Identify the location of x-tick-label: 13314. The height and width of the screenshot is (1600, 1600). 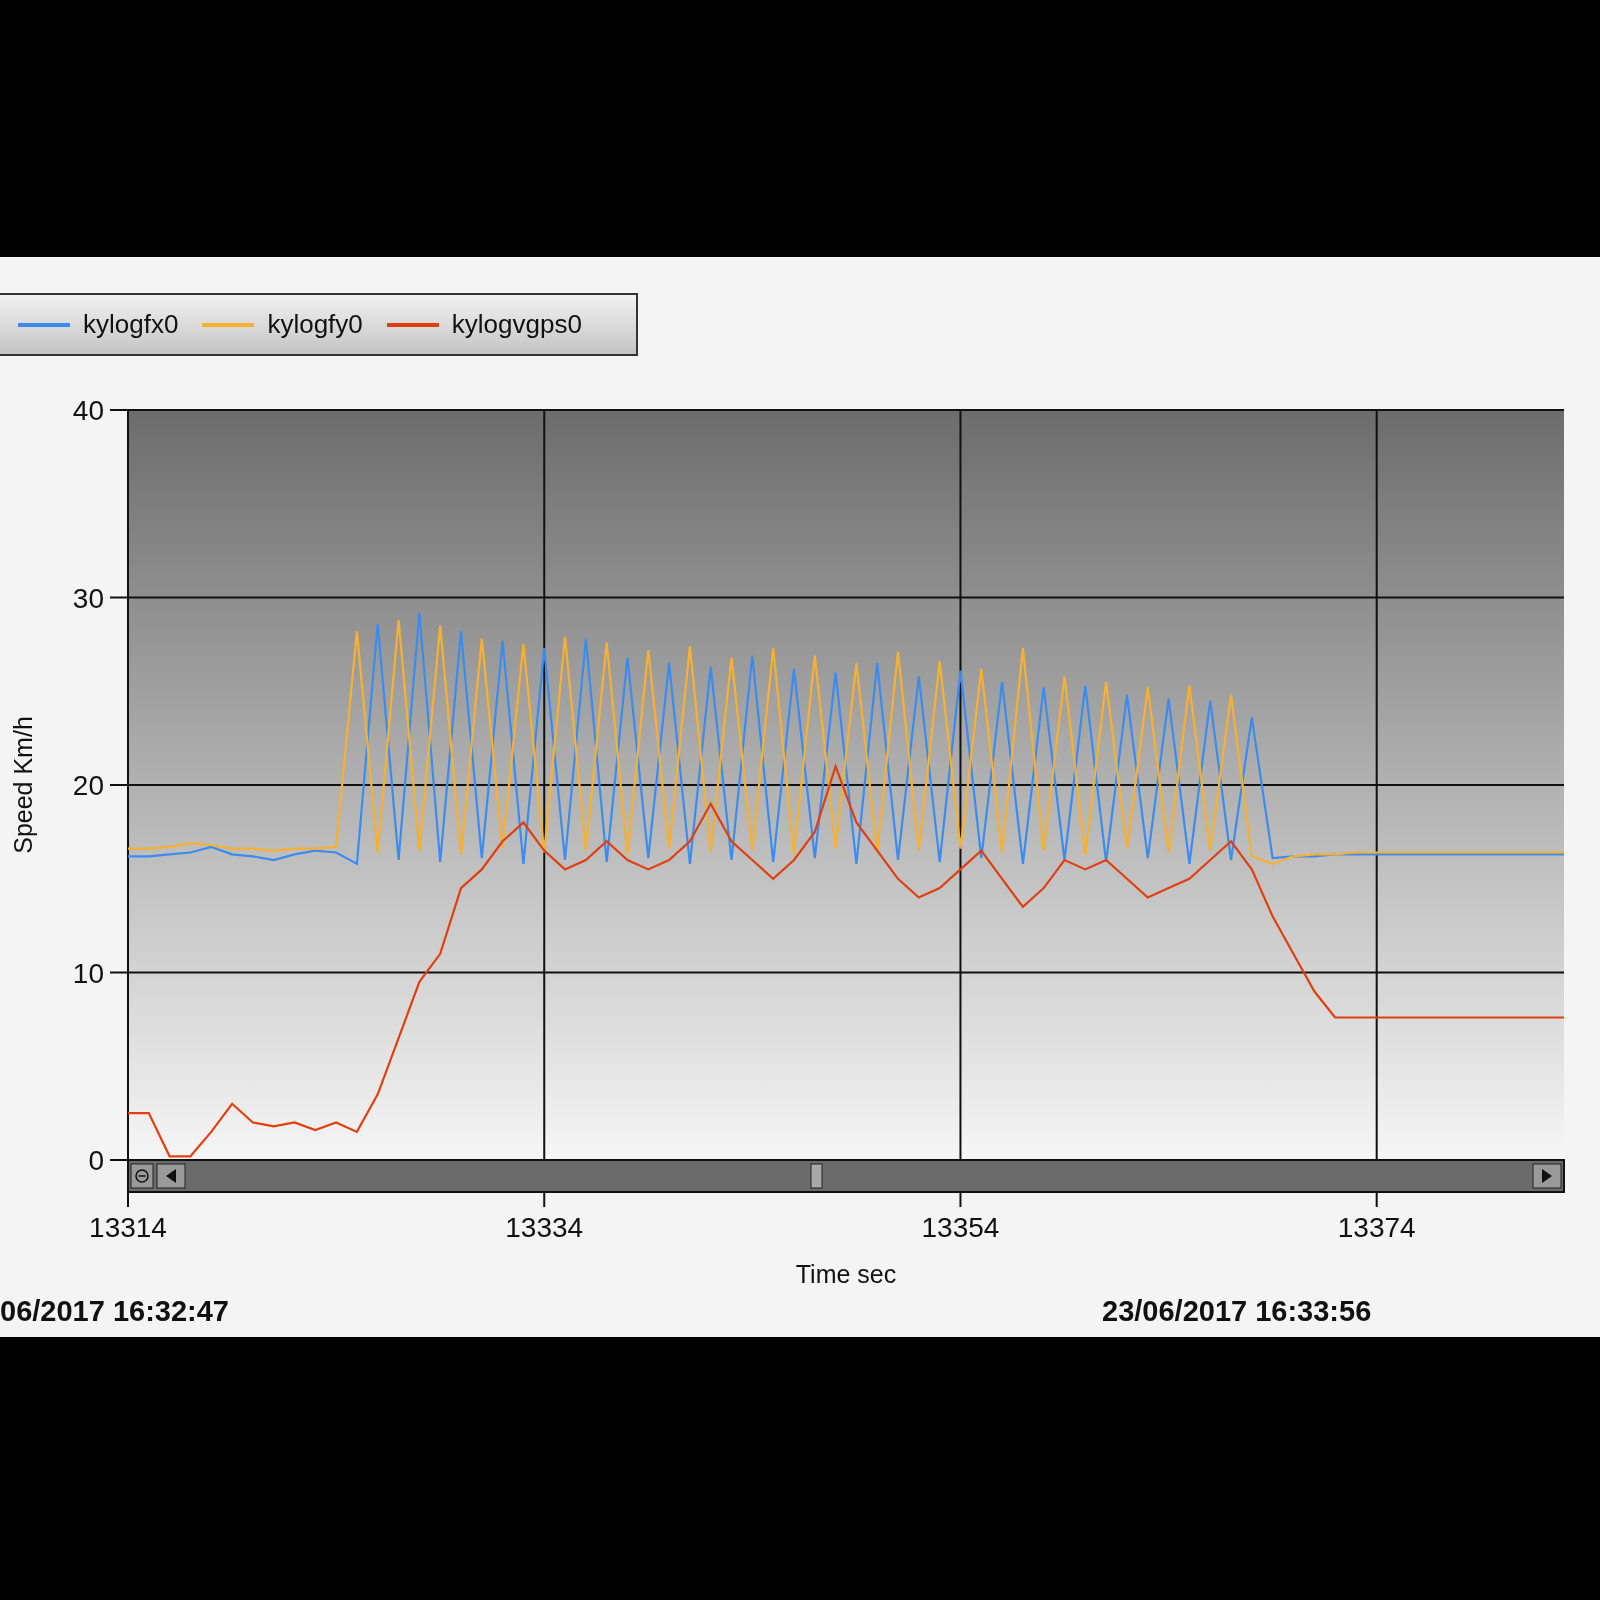
(128, 1227).